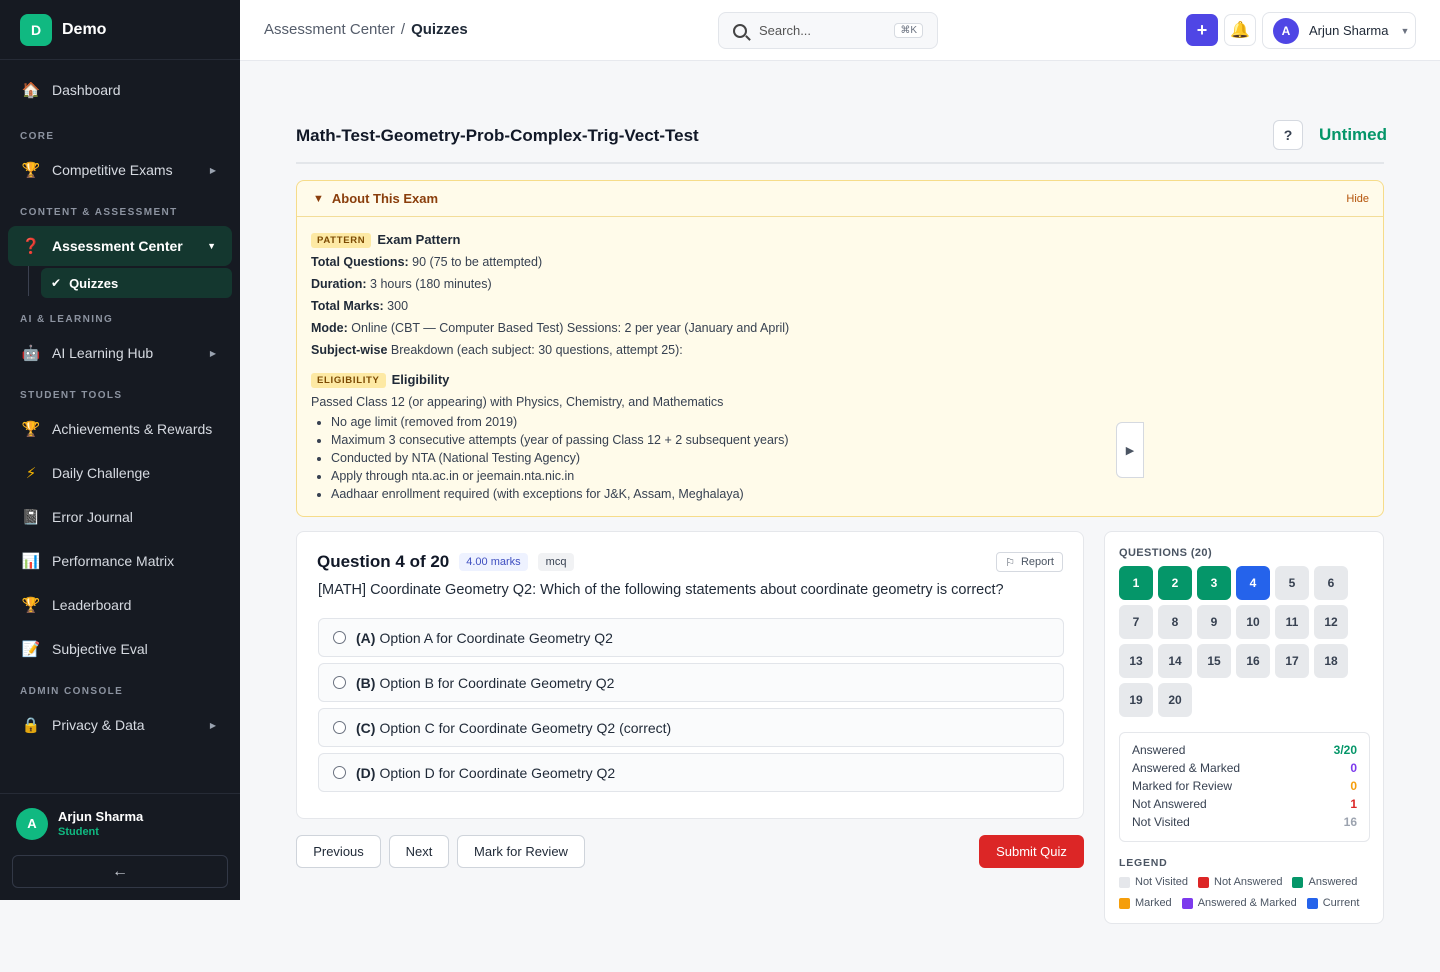 Image resolution: width=1440 pixels, height=972 pixels. What do you see at coordinates (1175, 622) in the screenshot?
I see `question-nav-button: 8` at bounding box center [1175, 622].